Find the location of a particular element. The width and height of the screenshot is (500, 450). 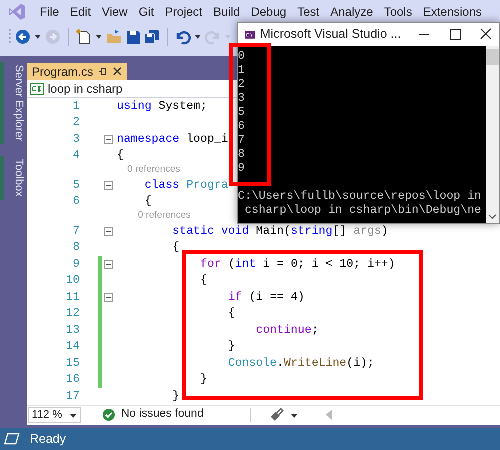

line-number: 11 is located at coordinates (72, 298).